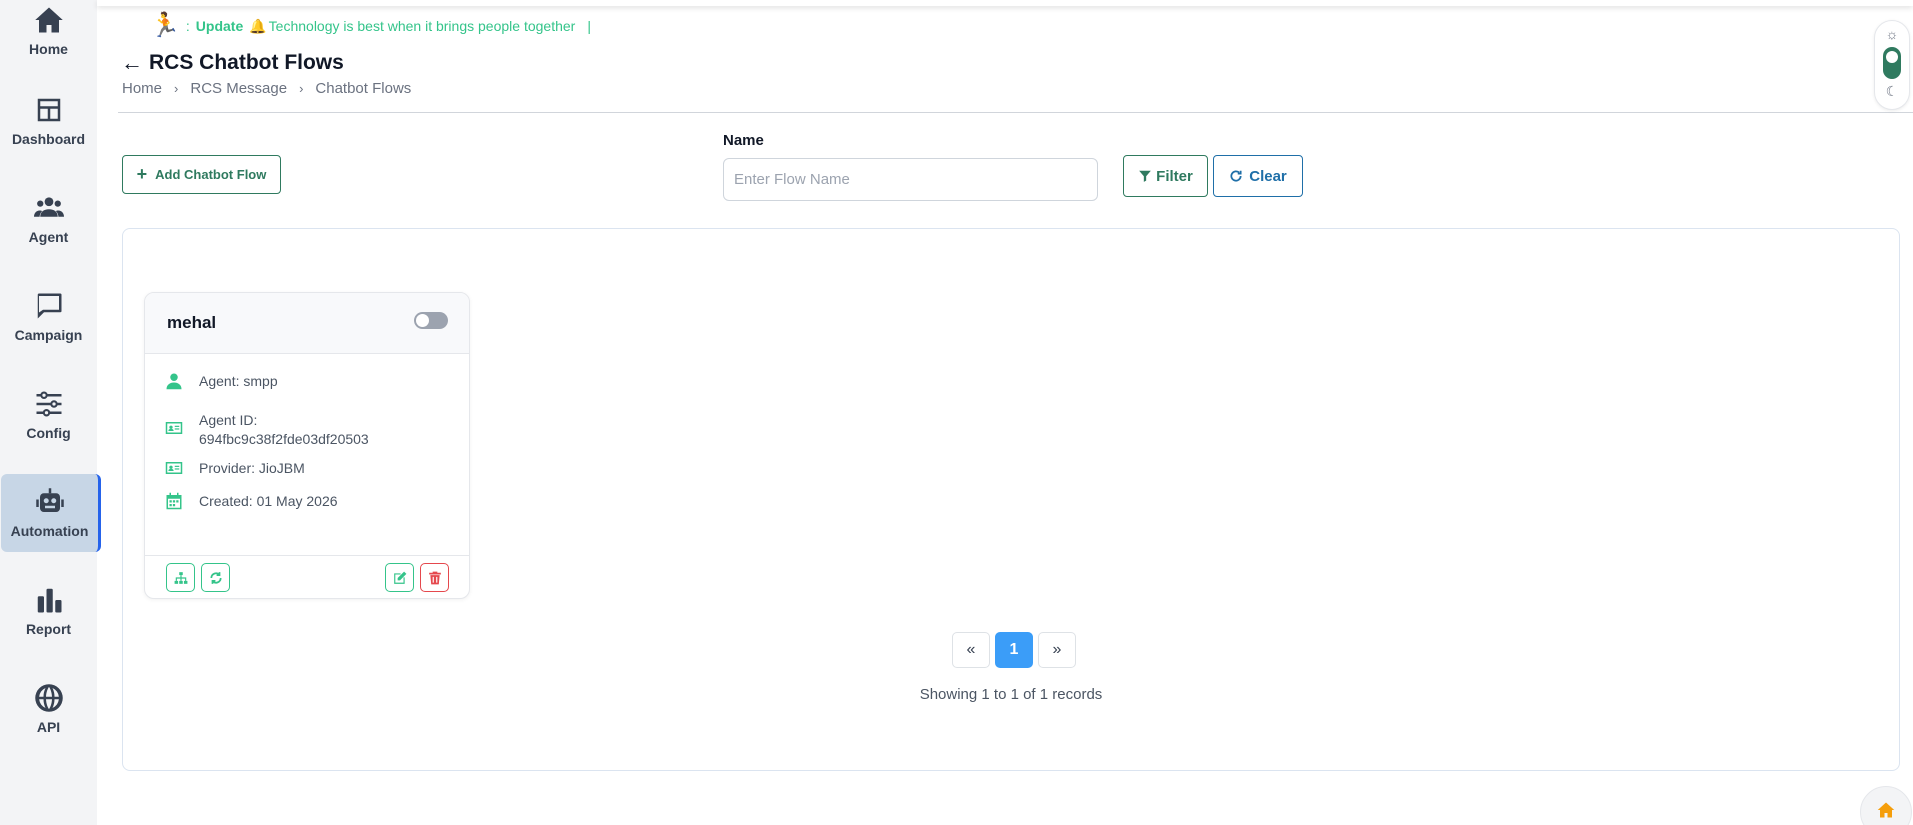  I want to click on sync-flow-button, so click(215, 577).